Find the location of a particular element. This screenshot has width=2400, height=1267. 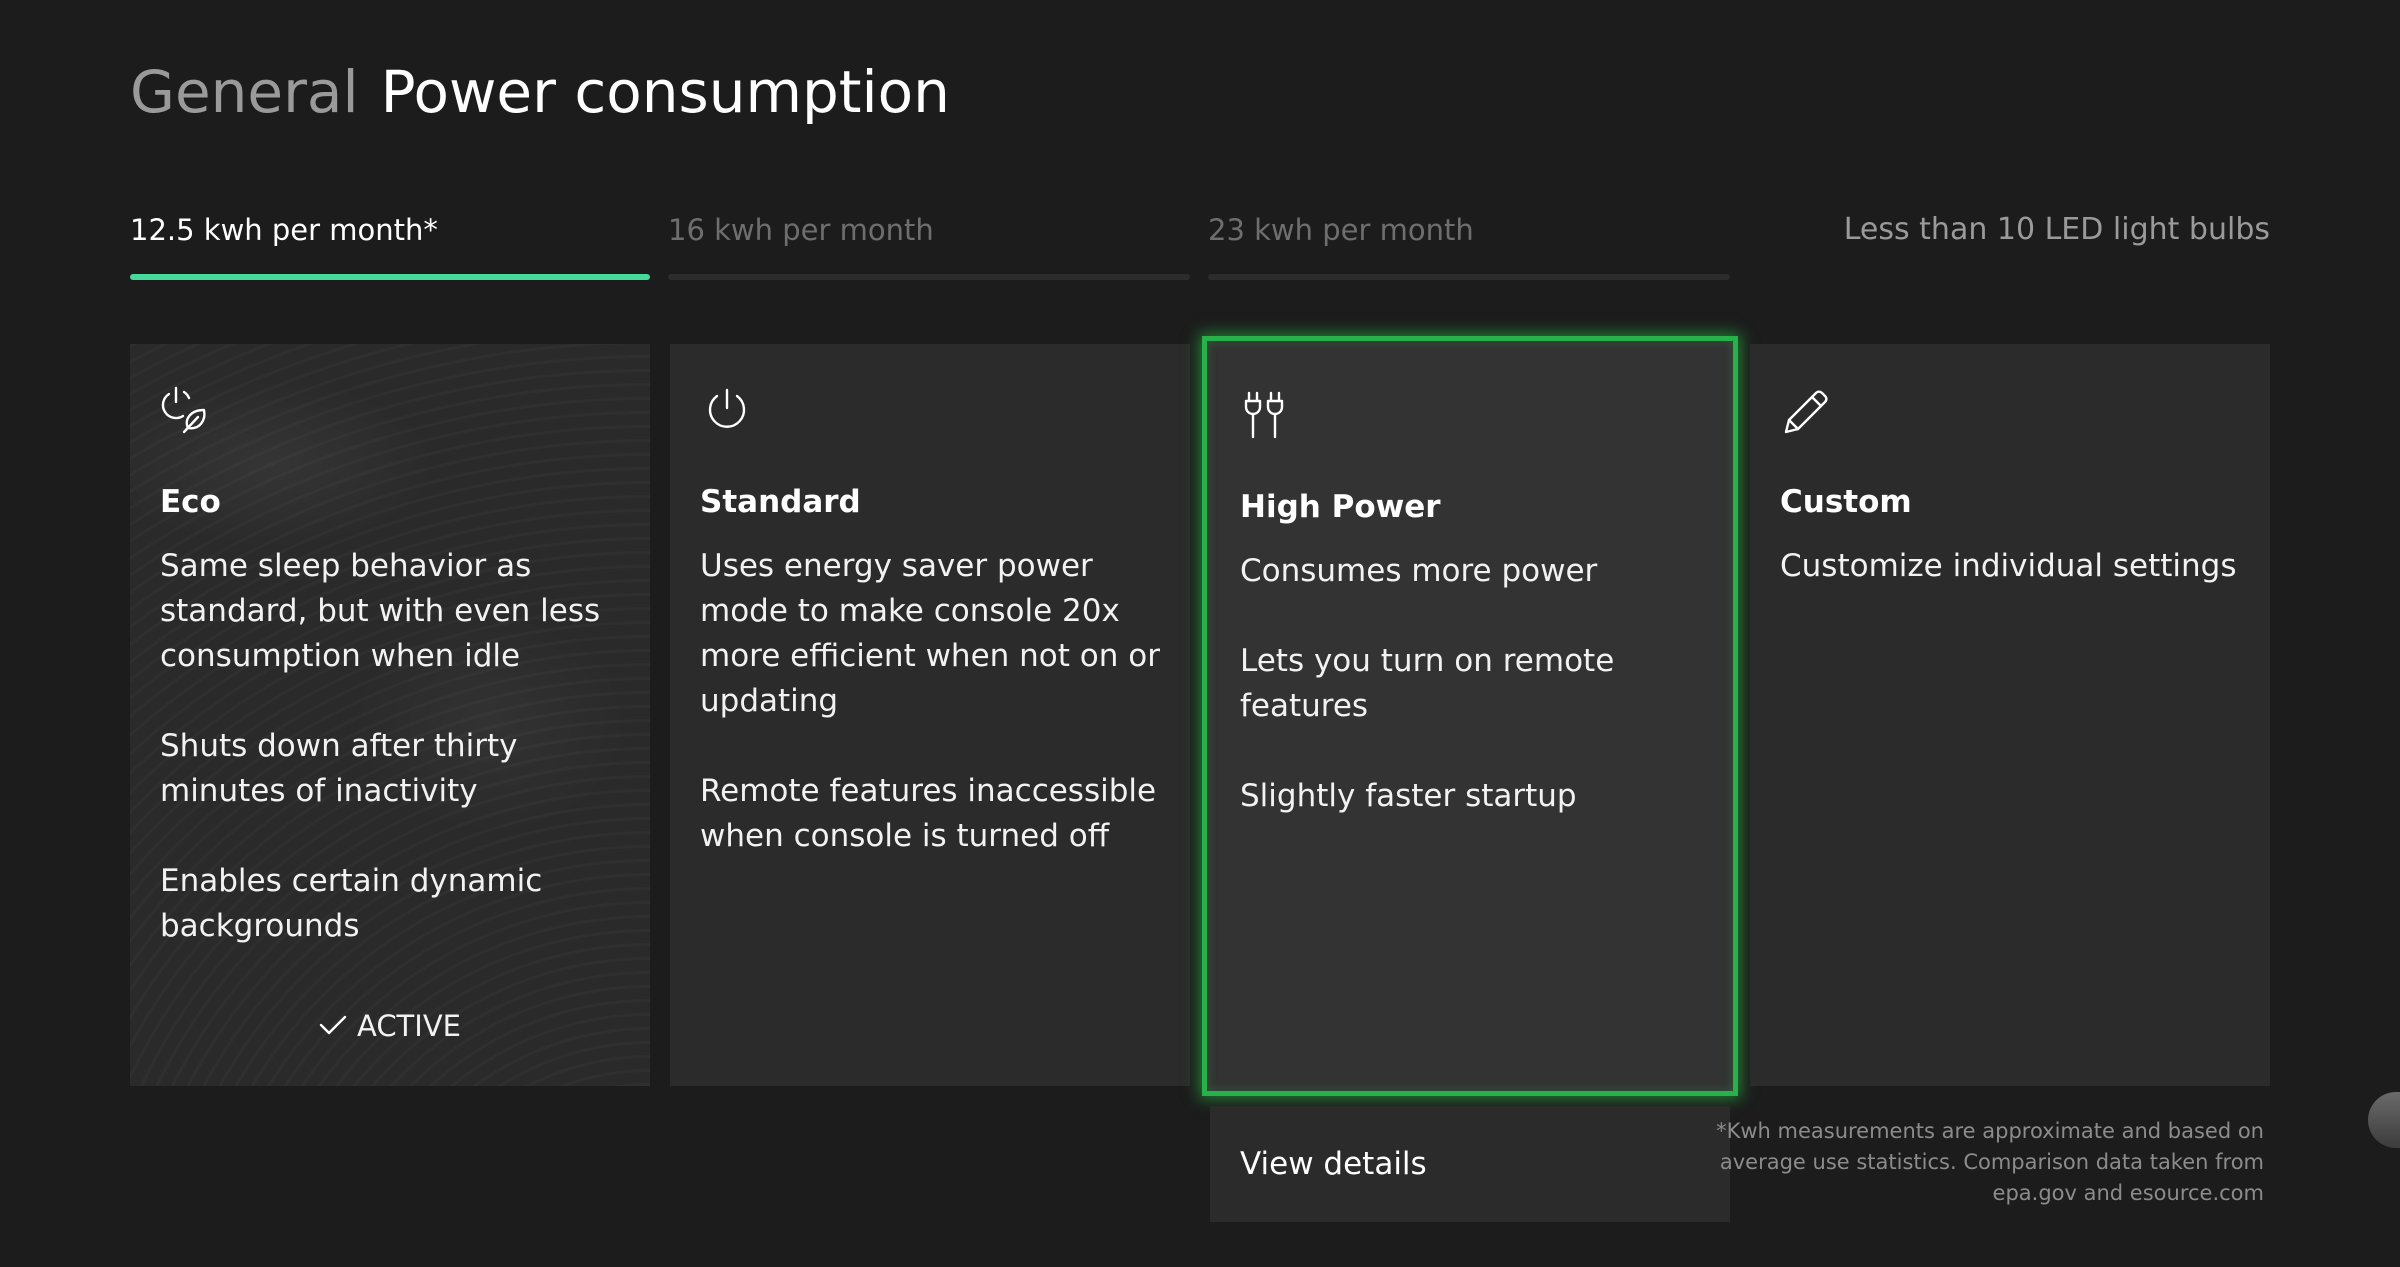

description-line: Enables certain dynamic backgrounds is located at coordinates (351, 903).